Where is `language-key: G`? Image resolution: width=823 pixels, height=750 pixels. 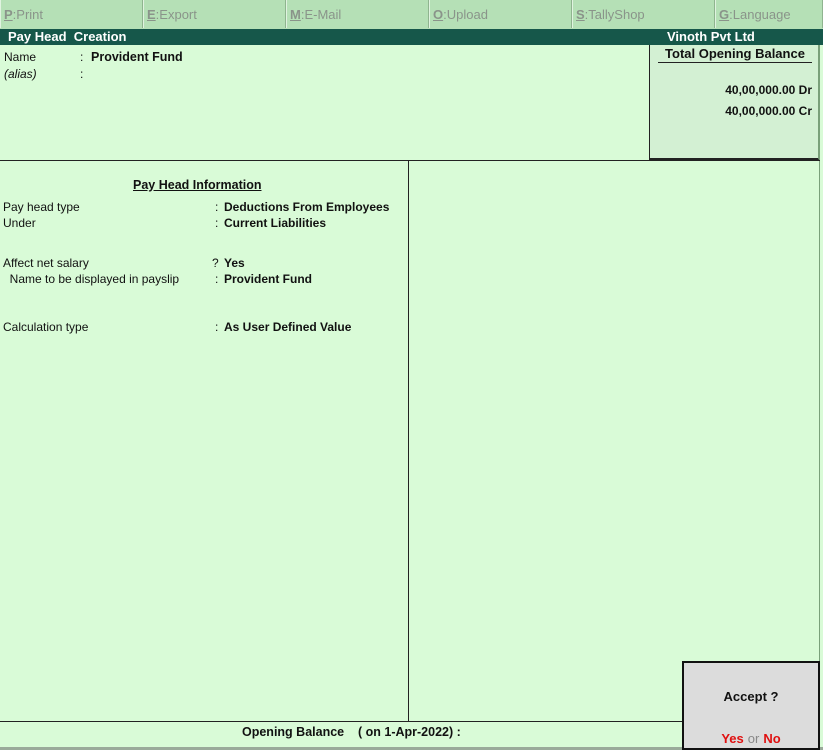 language-key: G is located at coordinates (724, 14).